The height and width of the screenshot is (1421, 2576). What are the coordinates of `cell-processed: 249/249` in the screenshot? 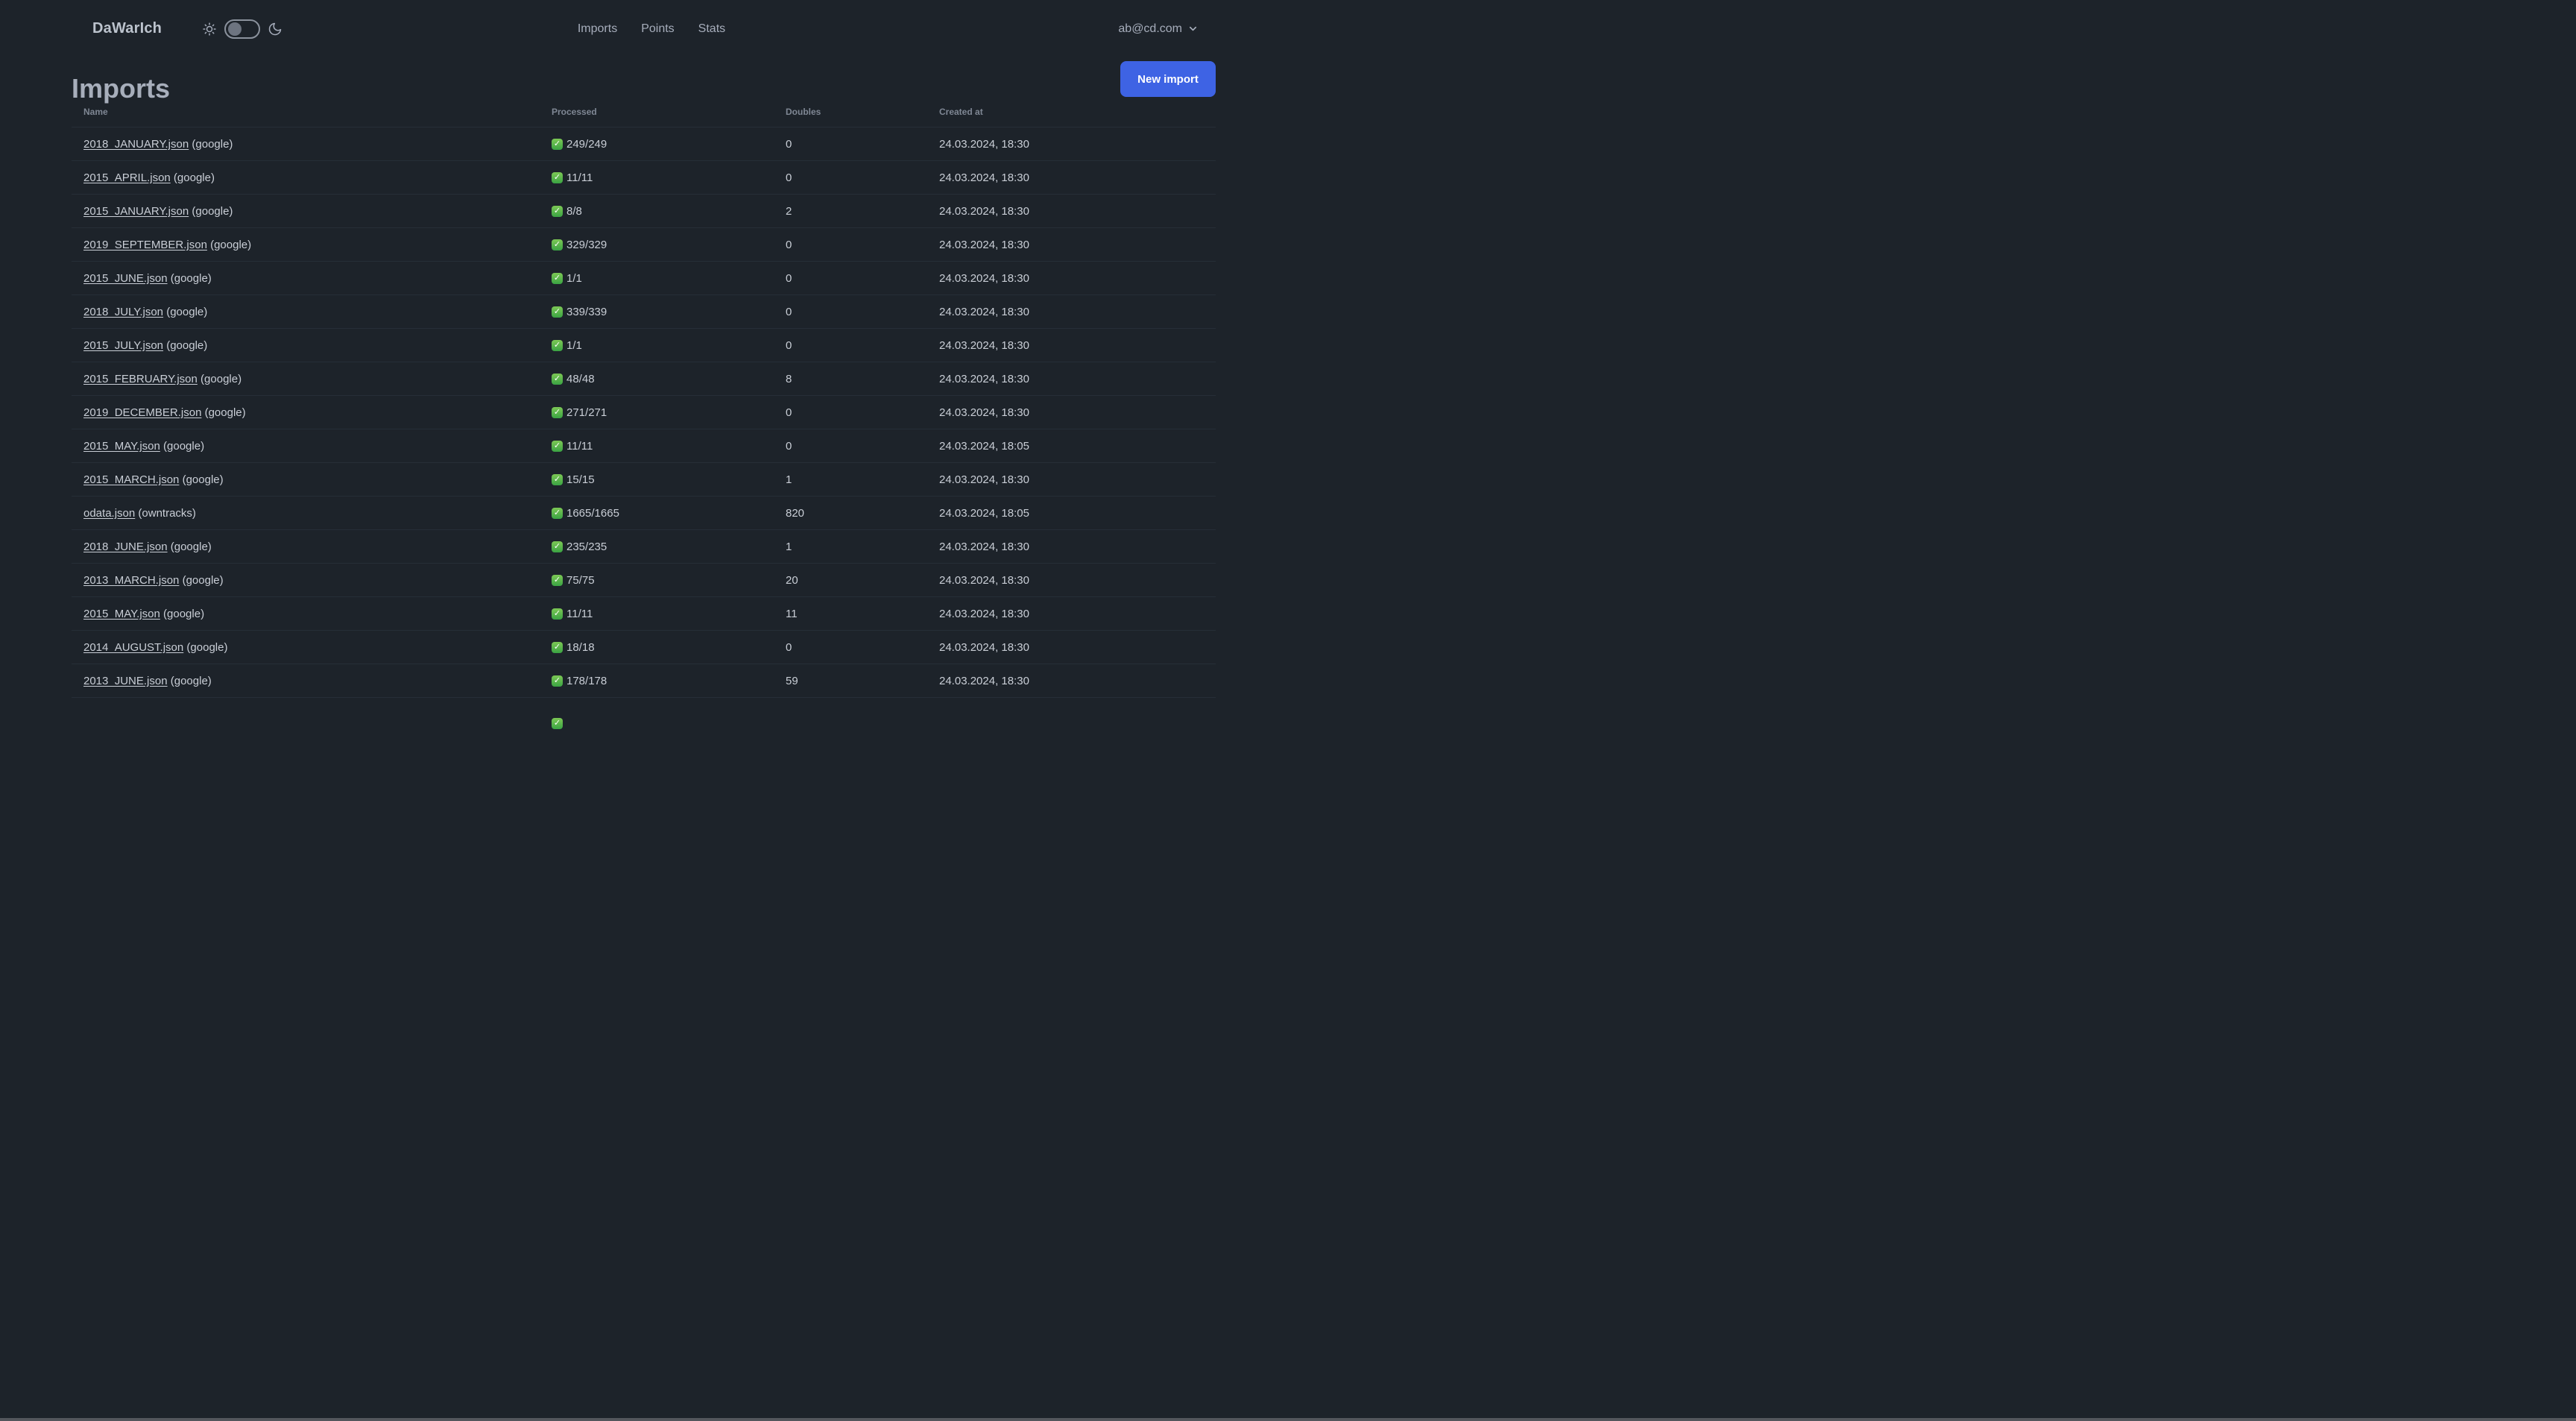 It's located at (657, 144).